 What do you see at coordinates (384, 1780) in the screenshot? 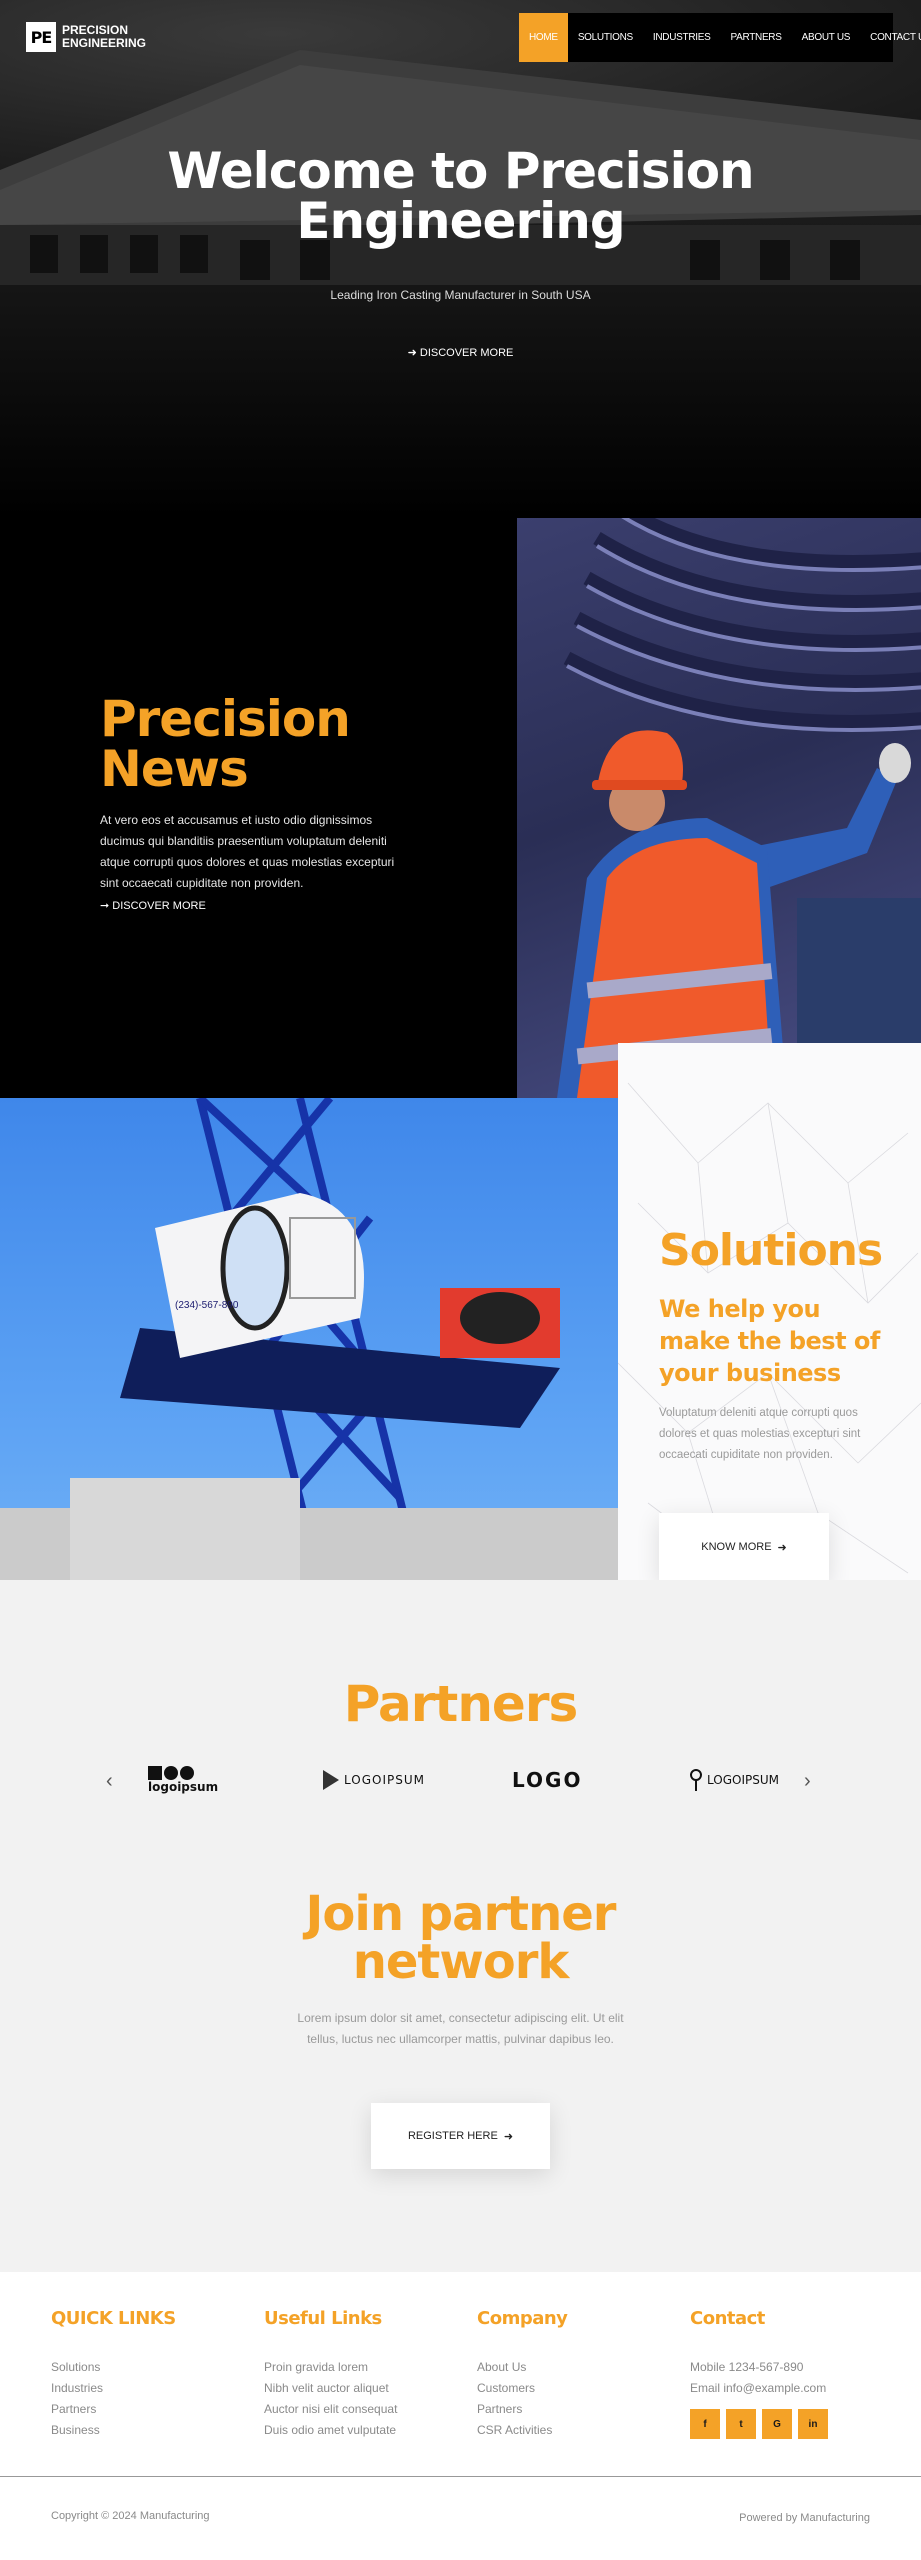
I see `partner-logo-2-text: LOGOIPSUM` at bounding box center [384, 1780].